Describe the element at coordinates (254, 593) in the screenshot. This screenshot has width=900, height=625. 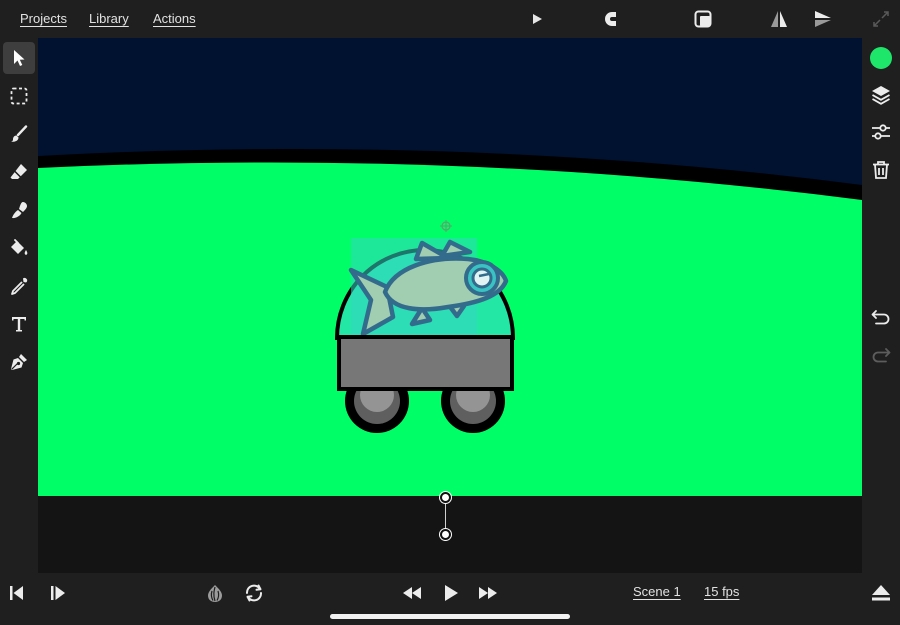
I see `loop-icon` at that location.